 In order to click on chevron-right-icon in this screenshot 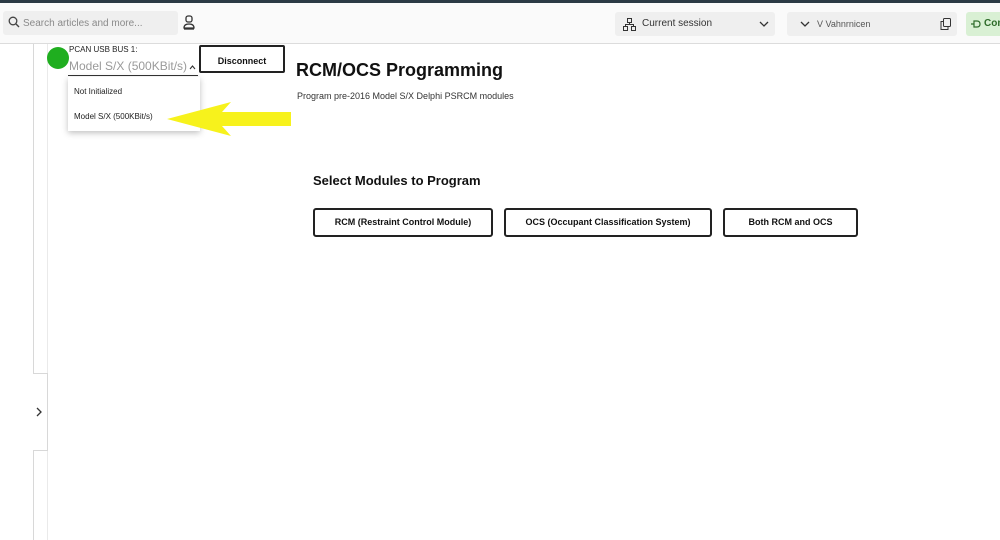, I will do `click(39, 412)`.